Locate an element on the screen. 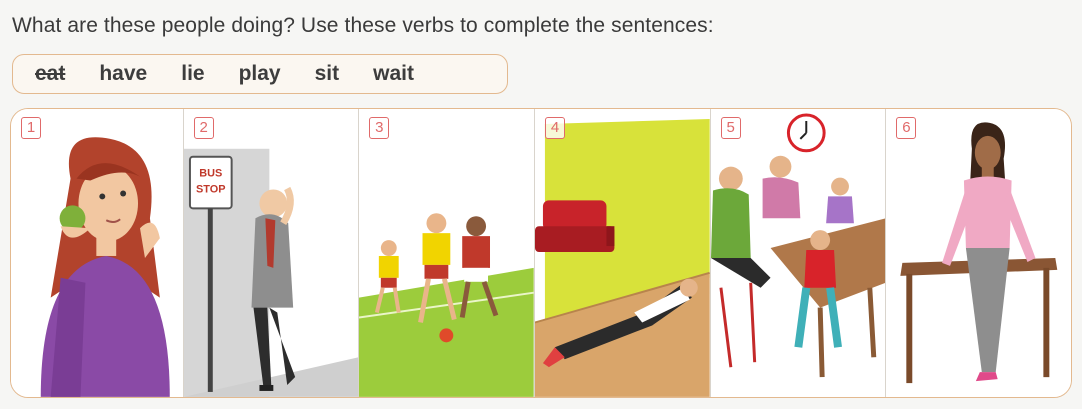 The width and height of the screenshot is (1082, 409). panel-5: 5 is located at coordinates (798, 253).